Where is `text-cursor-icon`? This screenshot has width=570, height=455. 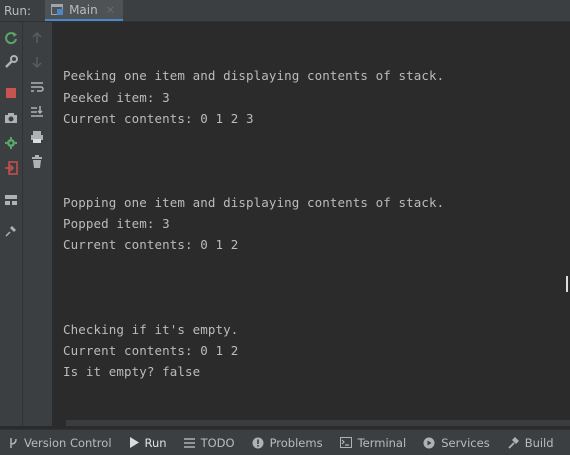
text-cursor-icon is located at coordinates (567, 284).